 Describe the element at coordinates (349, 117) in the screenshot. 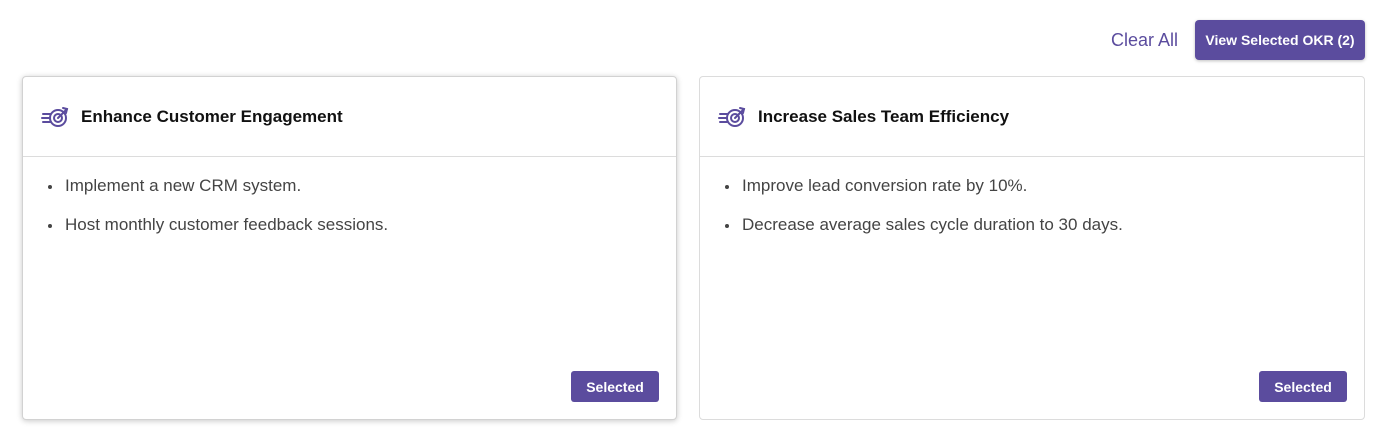

I see `okr-card-header: Enhance Customer Engagement` at that location.